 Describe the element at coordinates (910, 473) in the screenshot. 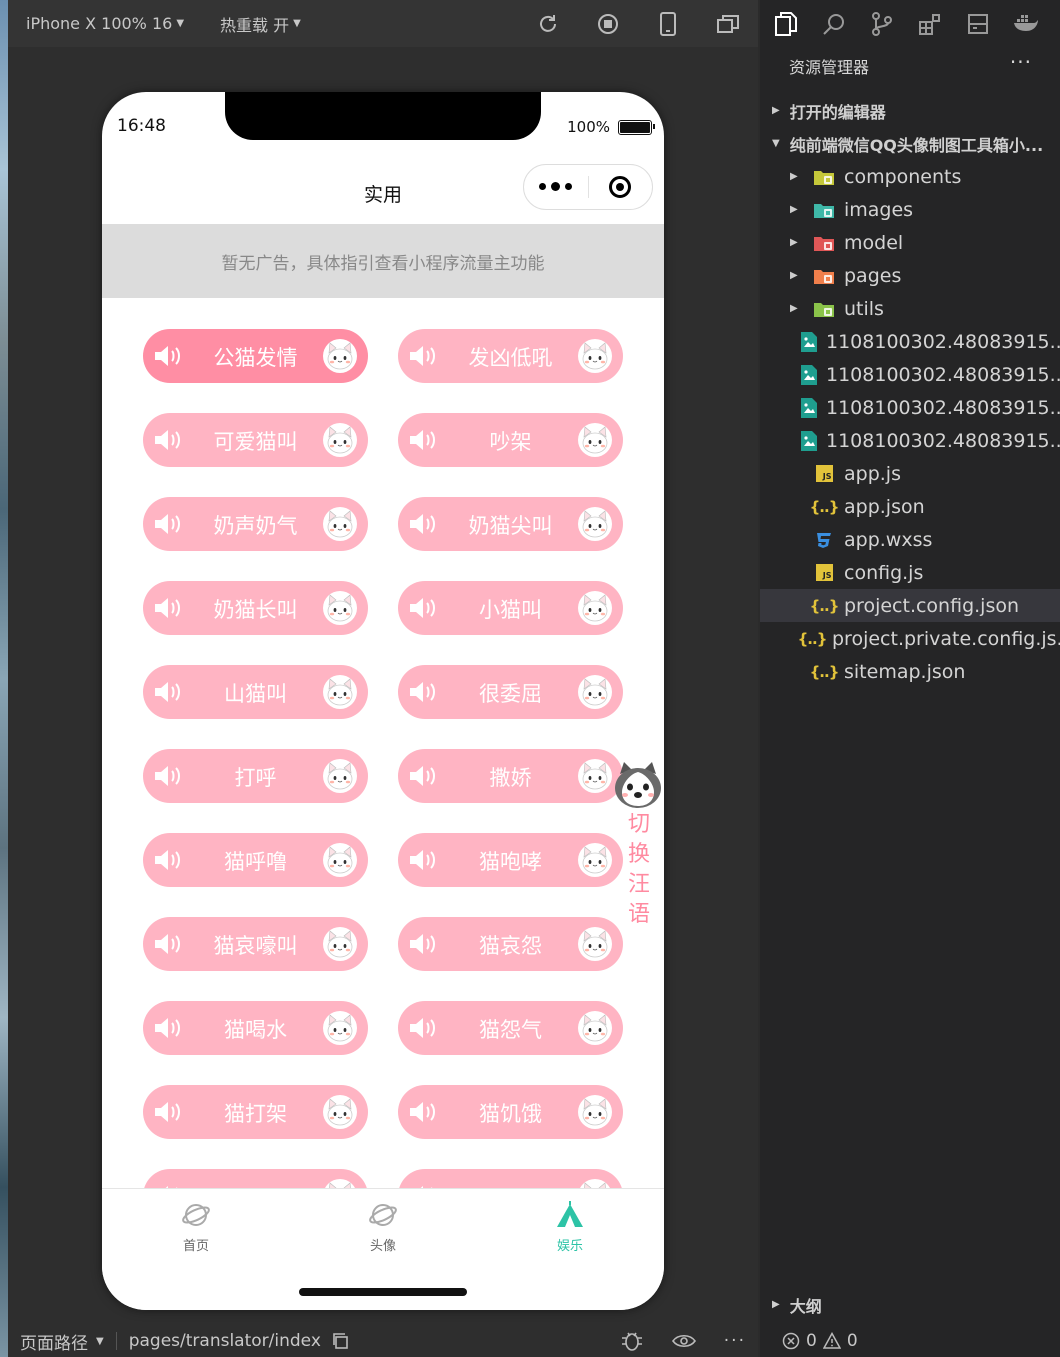

I see `file-item: JS app.js` at that location.